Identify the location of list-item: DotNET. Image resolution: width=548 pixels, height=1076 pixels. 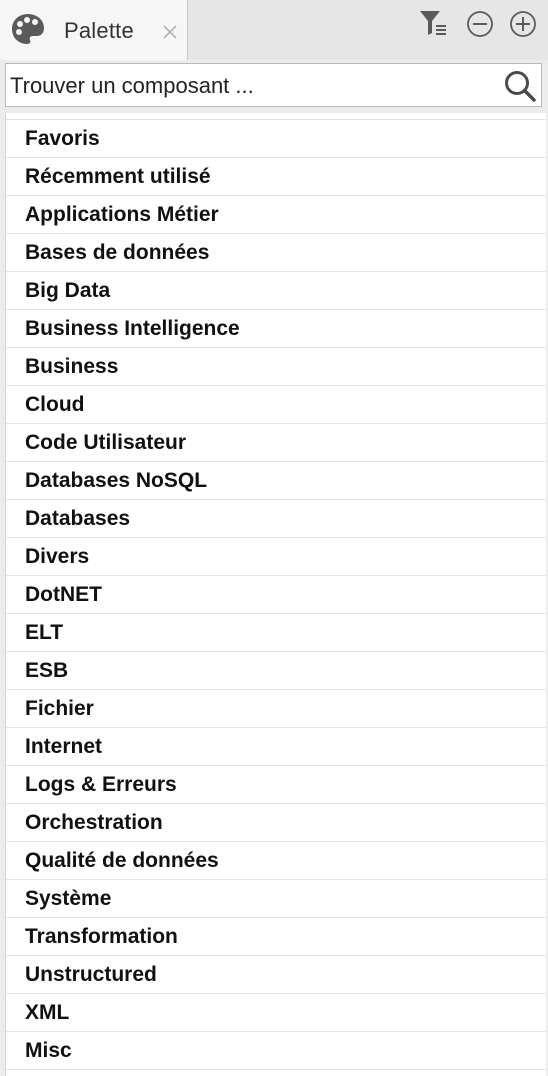
(276, 595).